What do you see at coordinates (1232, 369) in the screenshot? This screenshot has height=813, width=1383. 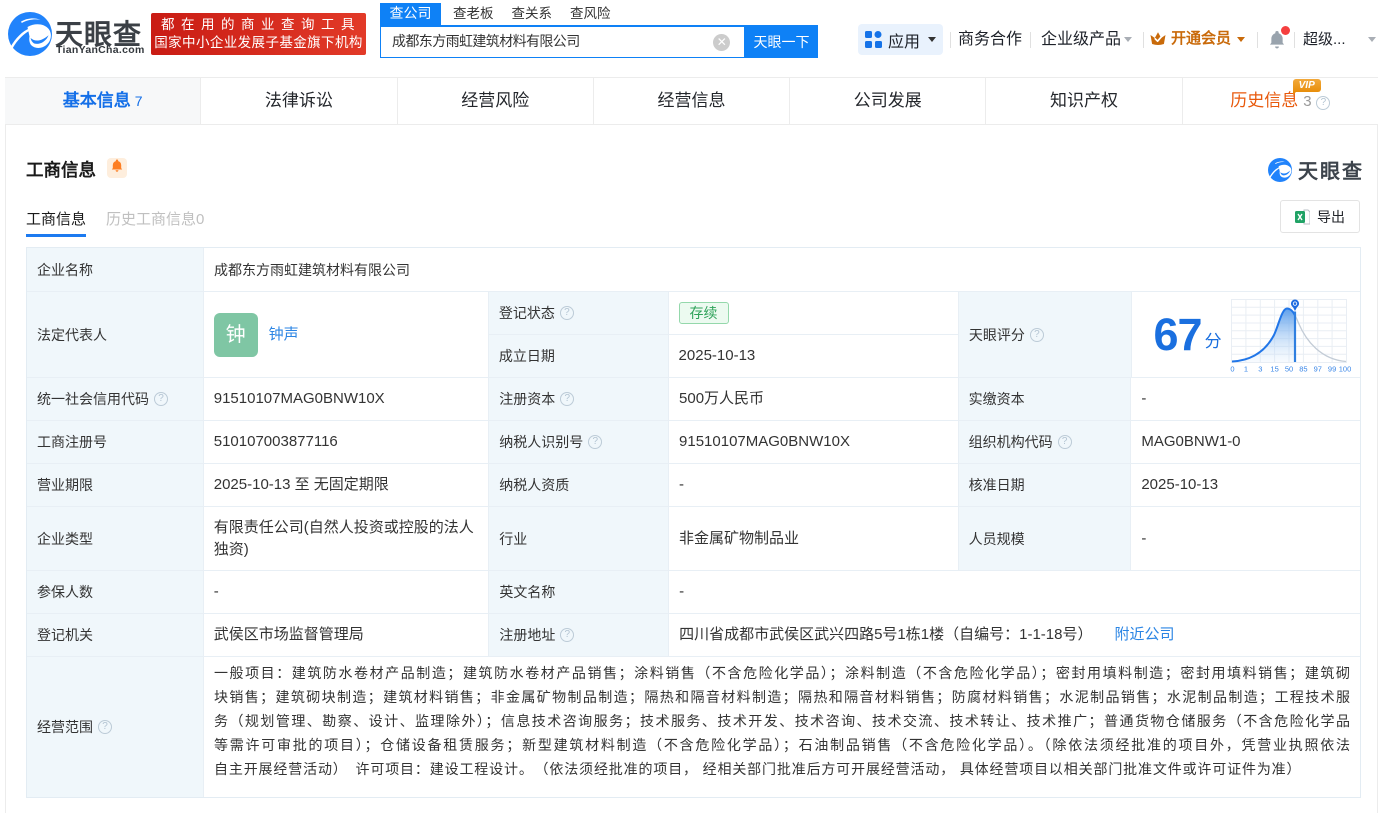 I see `svg-text: 0` at bounding box center [1232, 369].